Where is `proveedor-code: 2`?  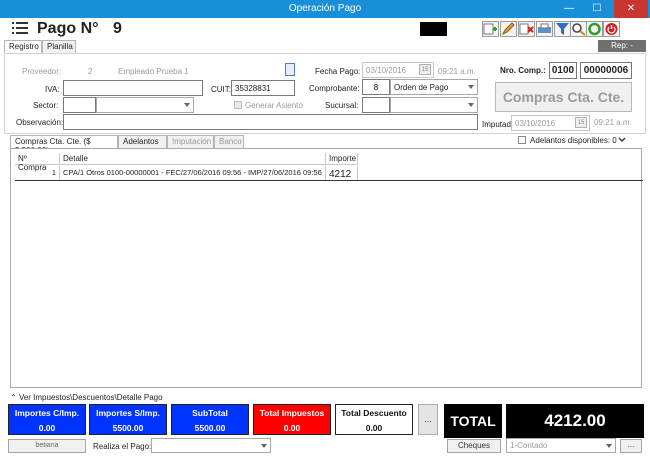 proveedor-code: 2 is located at coordinates (90, 71).